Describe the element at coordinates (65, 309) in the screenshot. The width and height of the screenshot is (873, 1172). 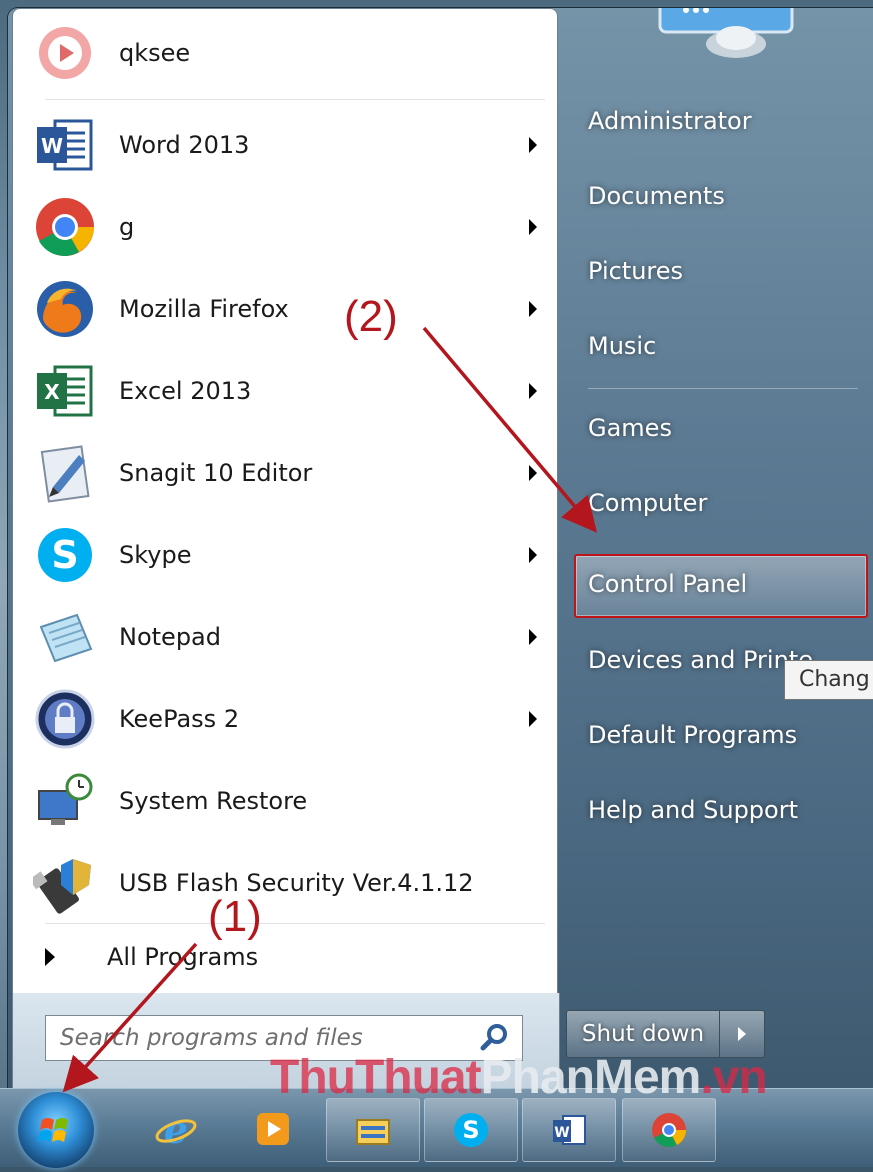
I see `firefox-icon` at that location.